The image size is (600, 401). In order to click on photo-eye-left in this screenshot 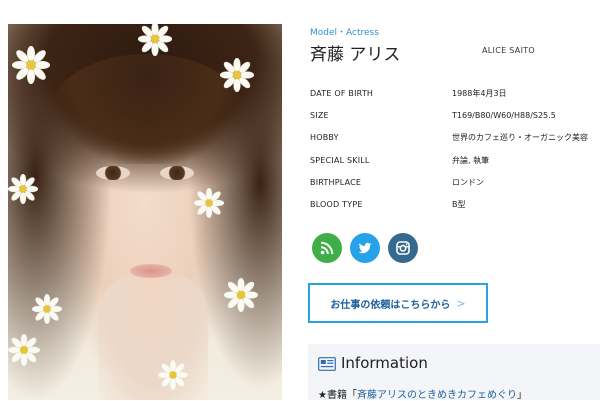, I will do `click(113, 173)`.